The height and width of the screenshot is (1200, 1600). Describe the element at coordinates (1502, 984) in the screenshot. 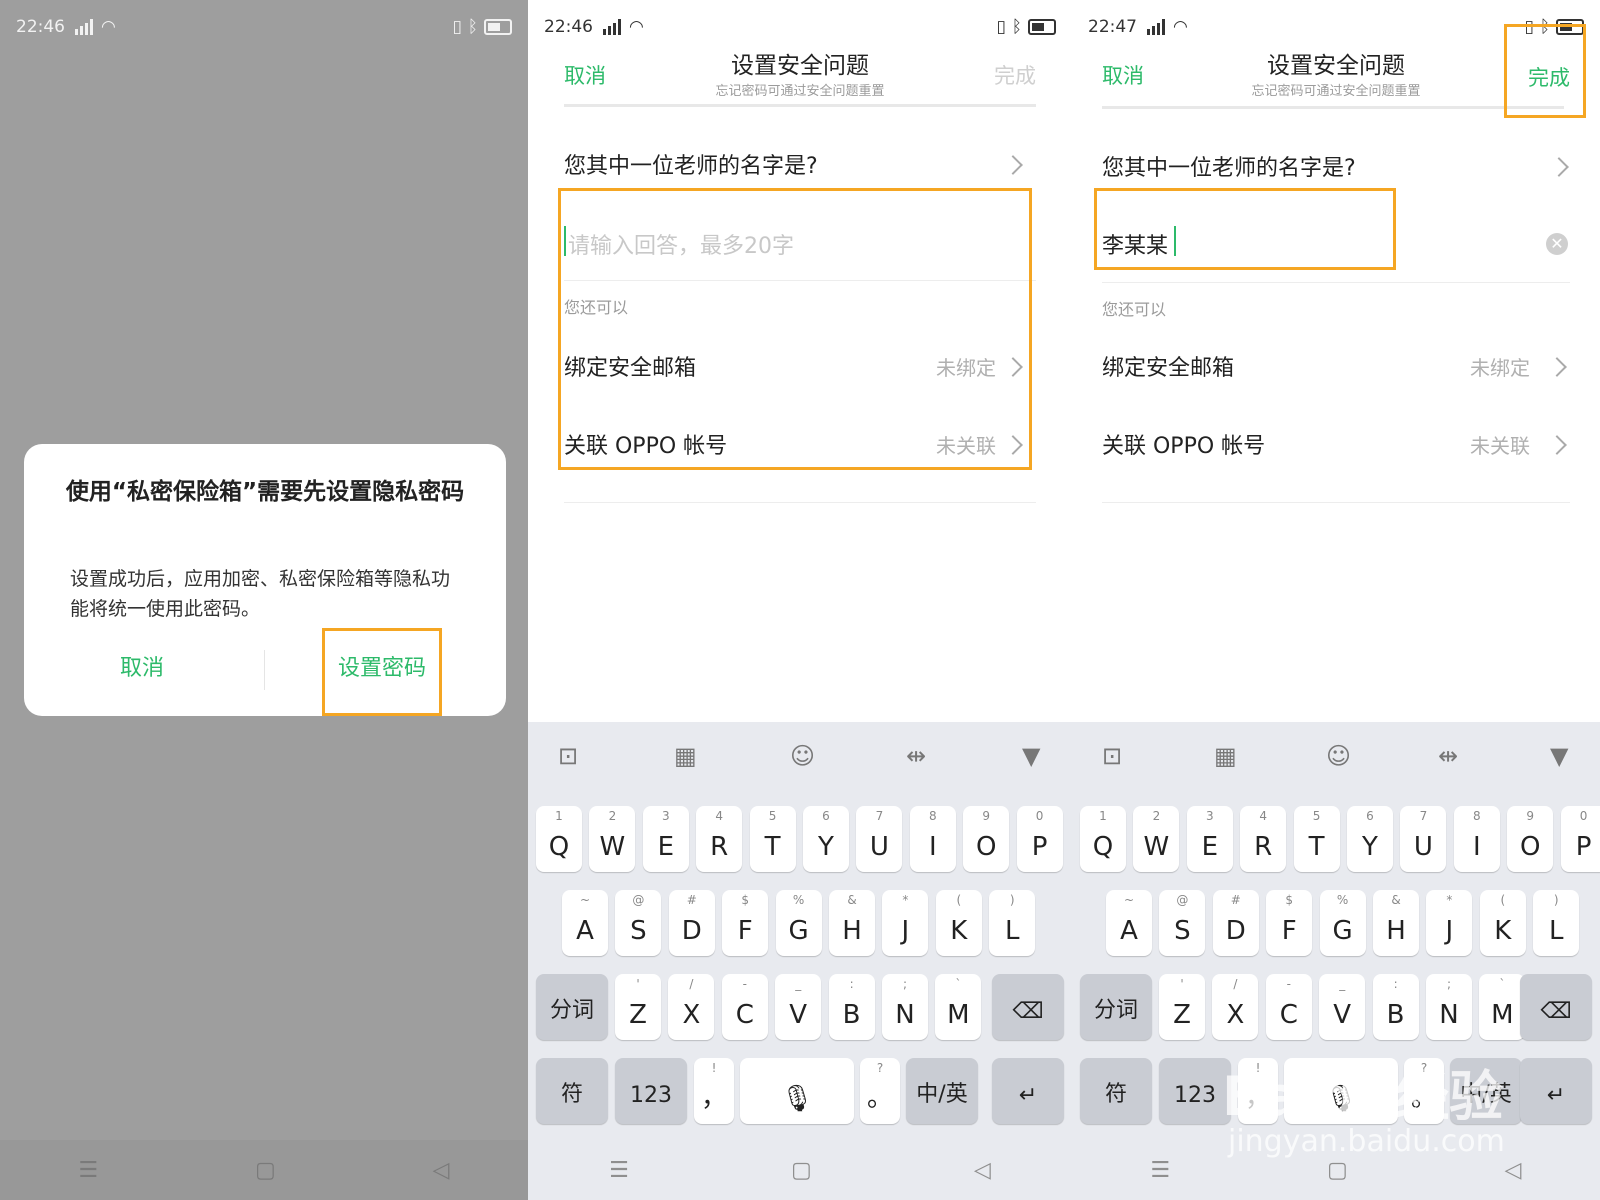

I see `key-hint: `` at that location.